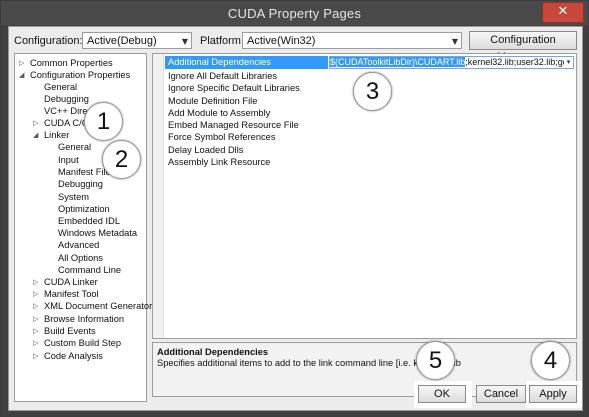 This screenshot has width=589, height=417. I want to click on tree-item-embedded-idl: Embedded IDL, so click(89, 221).